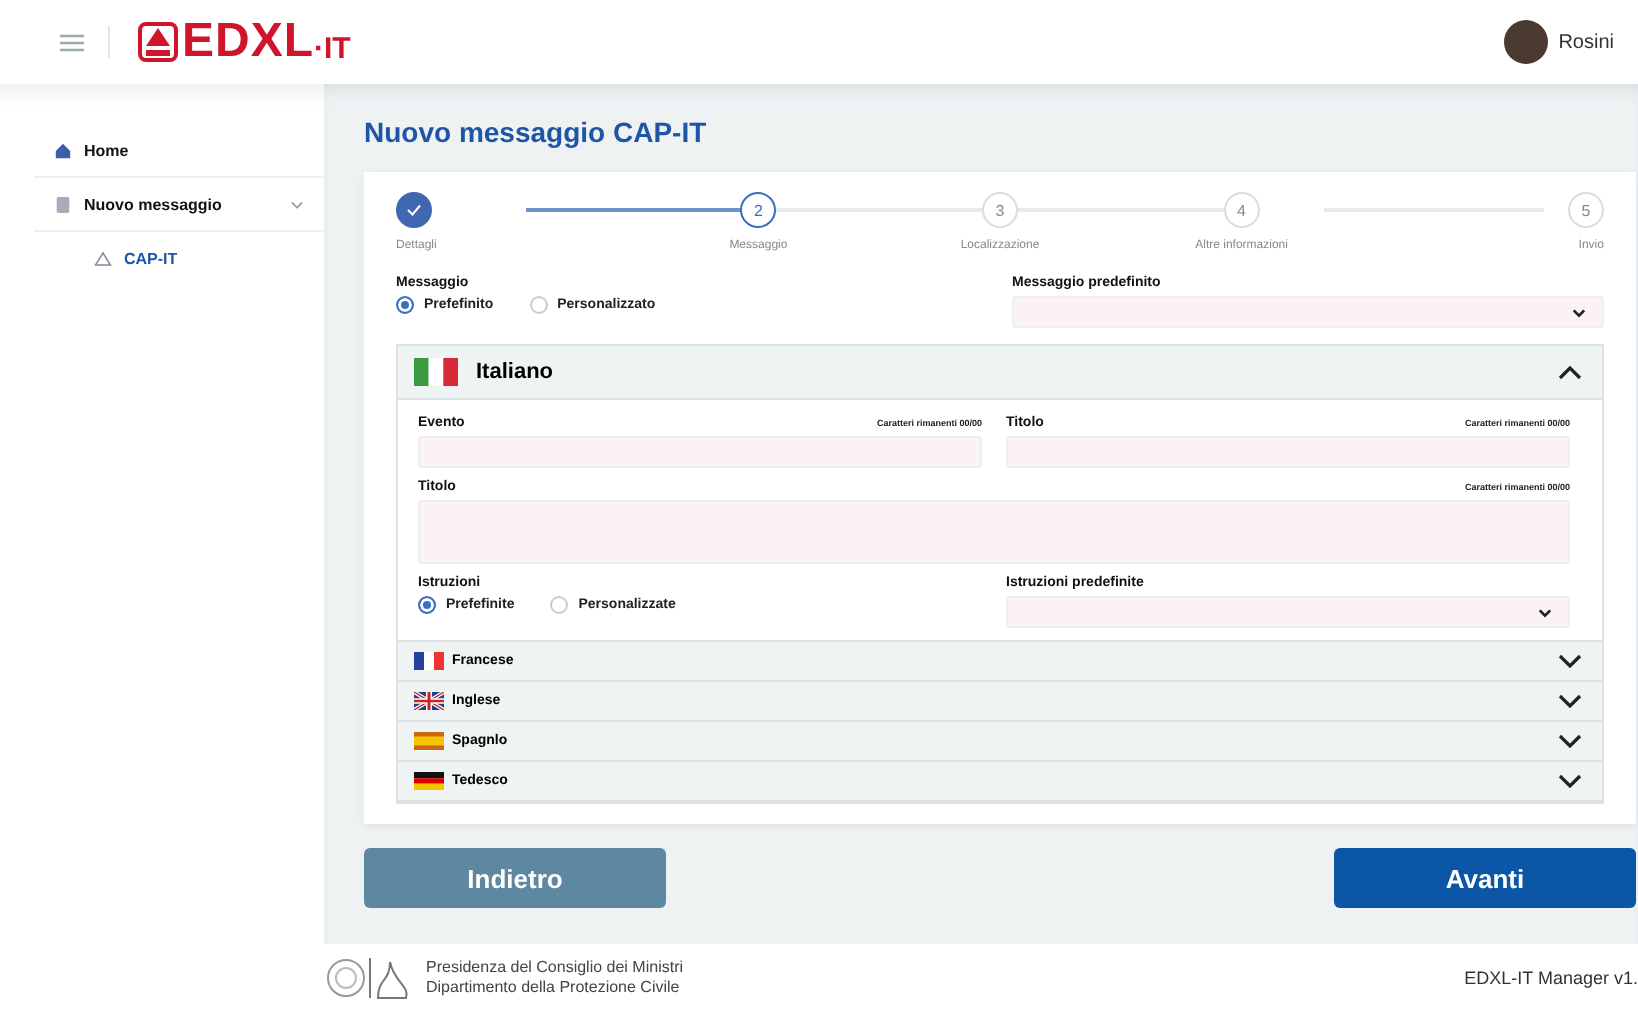 This screenshot has width=1638, height=1010. I want to click on user-name: Rosini, so click(1586, 42).